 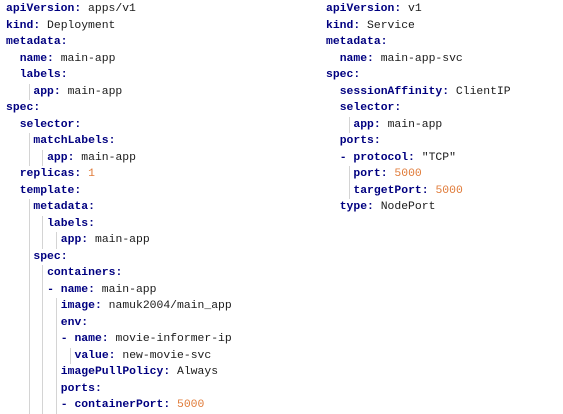 What do you see at coordinates (156, 59) in the screenshot?
I see `code-line: name: main-app` at bounding box center [156, 59].